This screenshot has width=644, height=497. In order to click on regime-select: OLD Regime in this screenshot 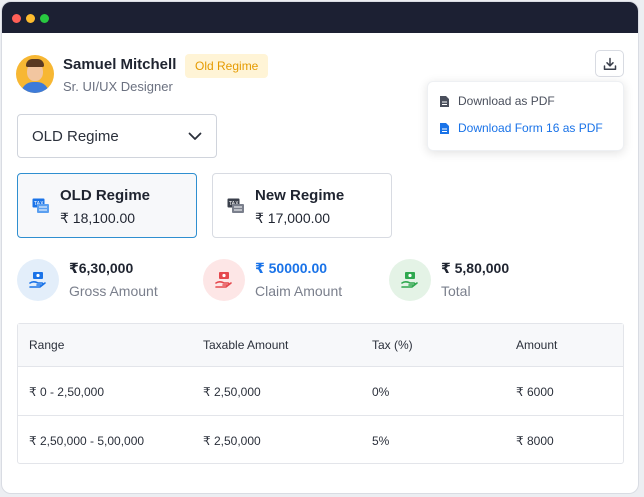, I will do `click(117, 136)`.